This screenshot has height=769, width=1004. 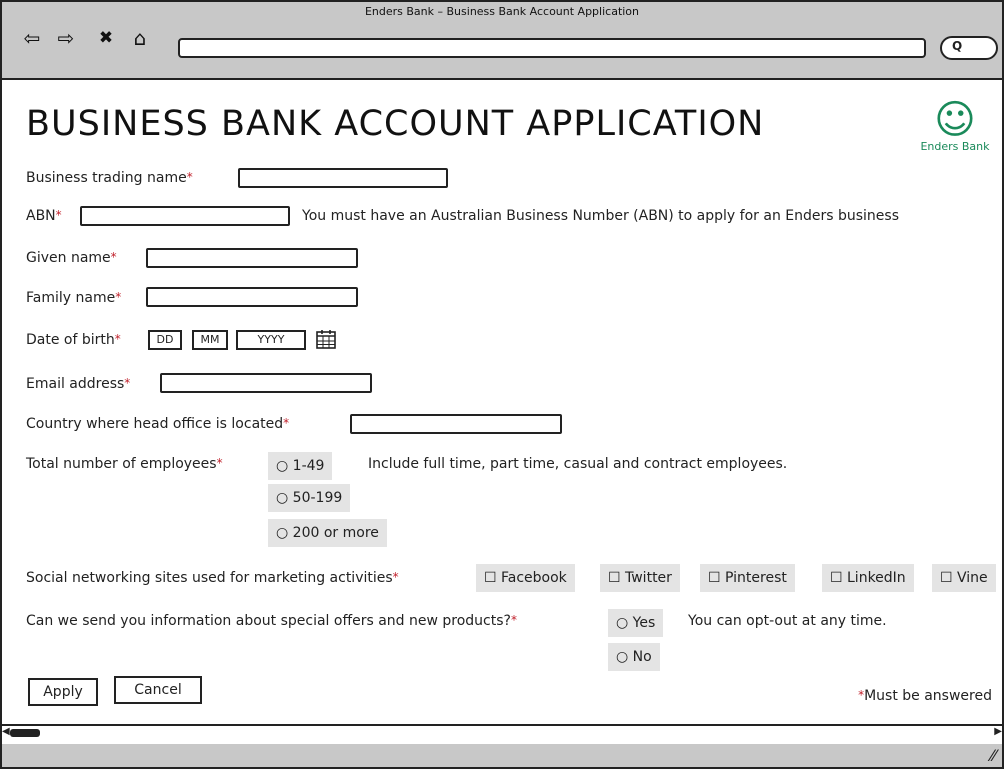 I want to click on page-title: BUSINESS BANK ACCOUNT APPLICATION, so click(x=395, y=124).